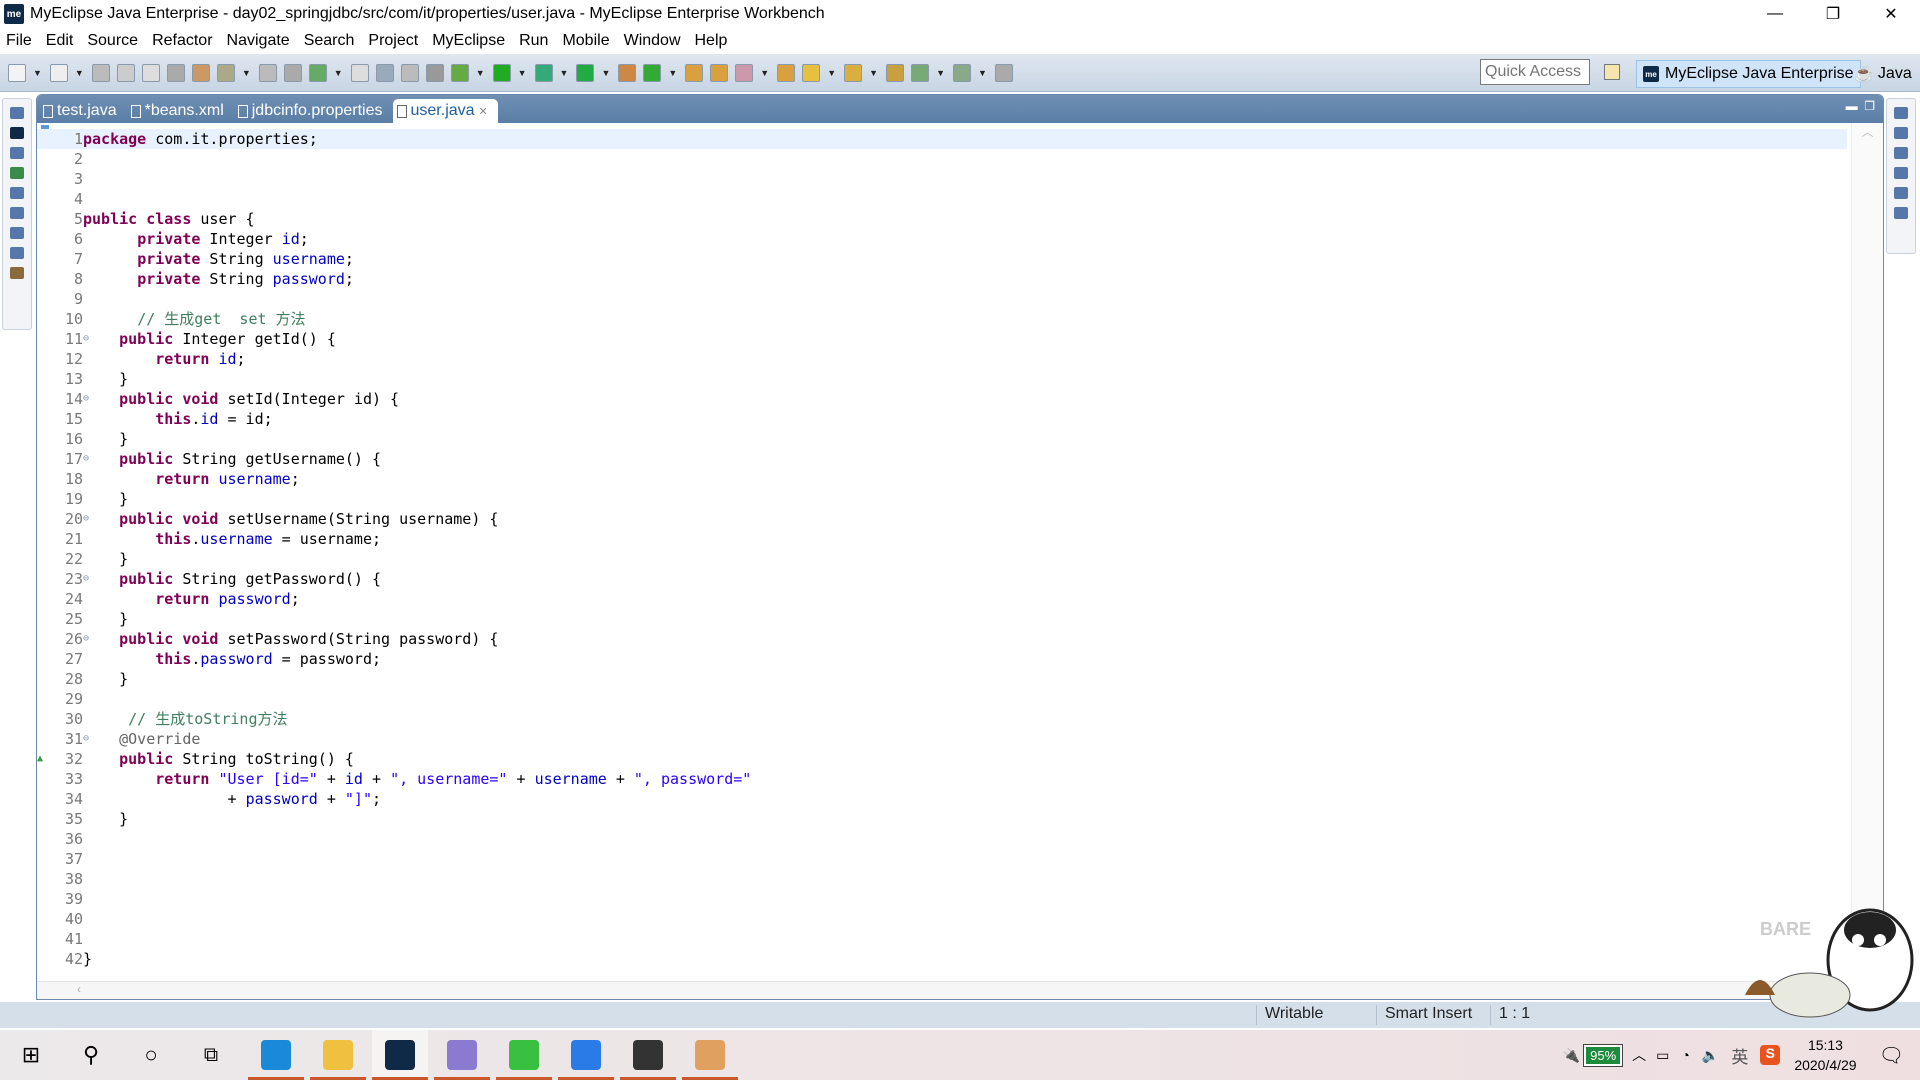 This screenshot has height=1080, width=1920. I want to click on notifications-icon: 🗨, so click(1891, 1055).